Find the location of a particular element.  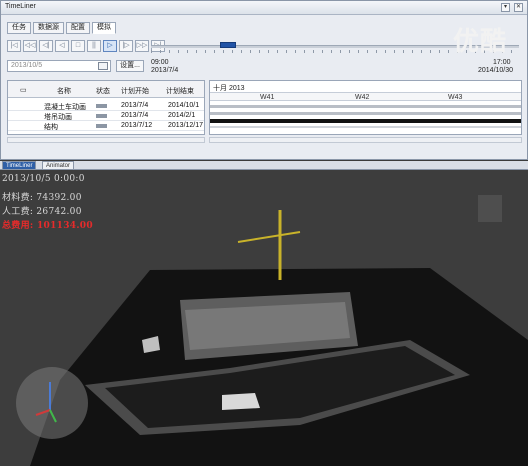

pause-icon: || is located at coordinates (94, 46).